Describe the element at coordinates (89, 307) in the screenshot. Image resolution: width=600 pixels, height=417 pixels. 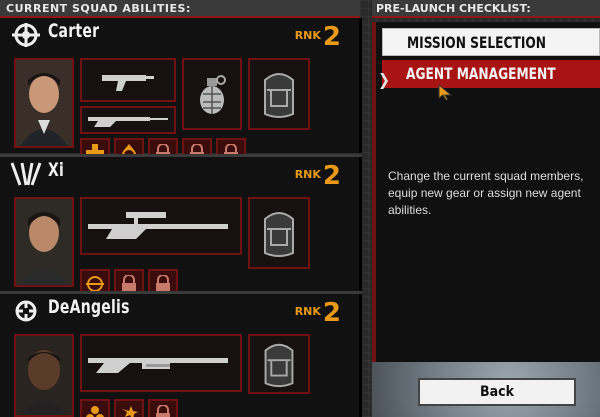
I see `agent-name: DeAngelis` at that location.